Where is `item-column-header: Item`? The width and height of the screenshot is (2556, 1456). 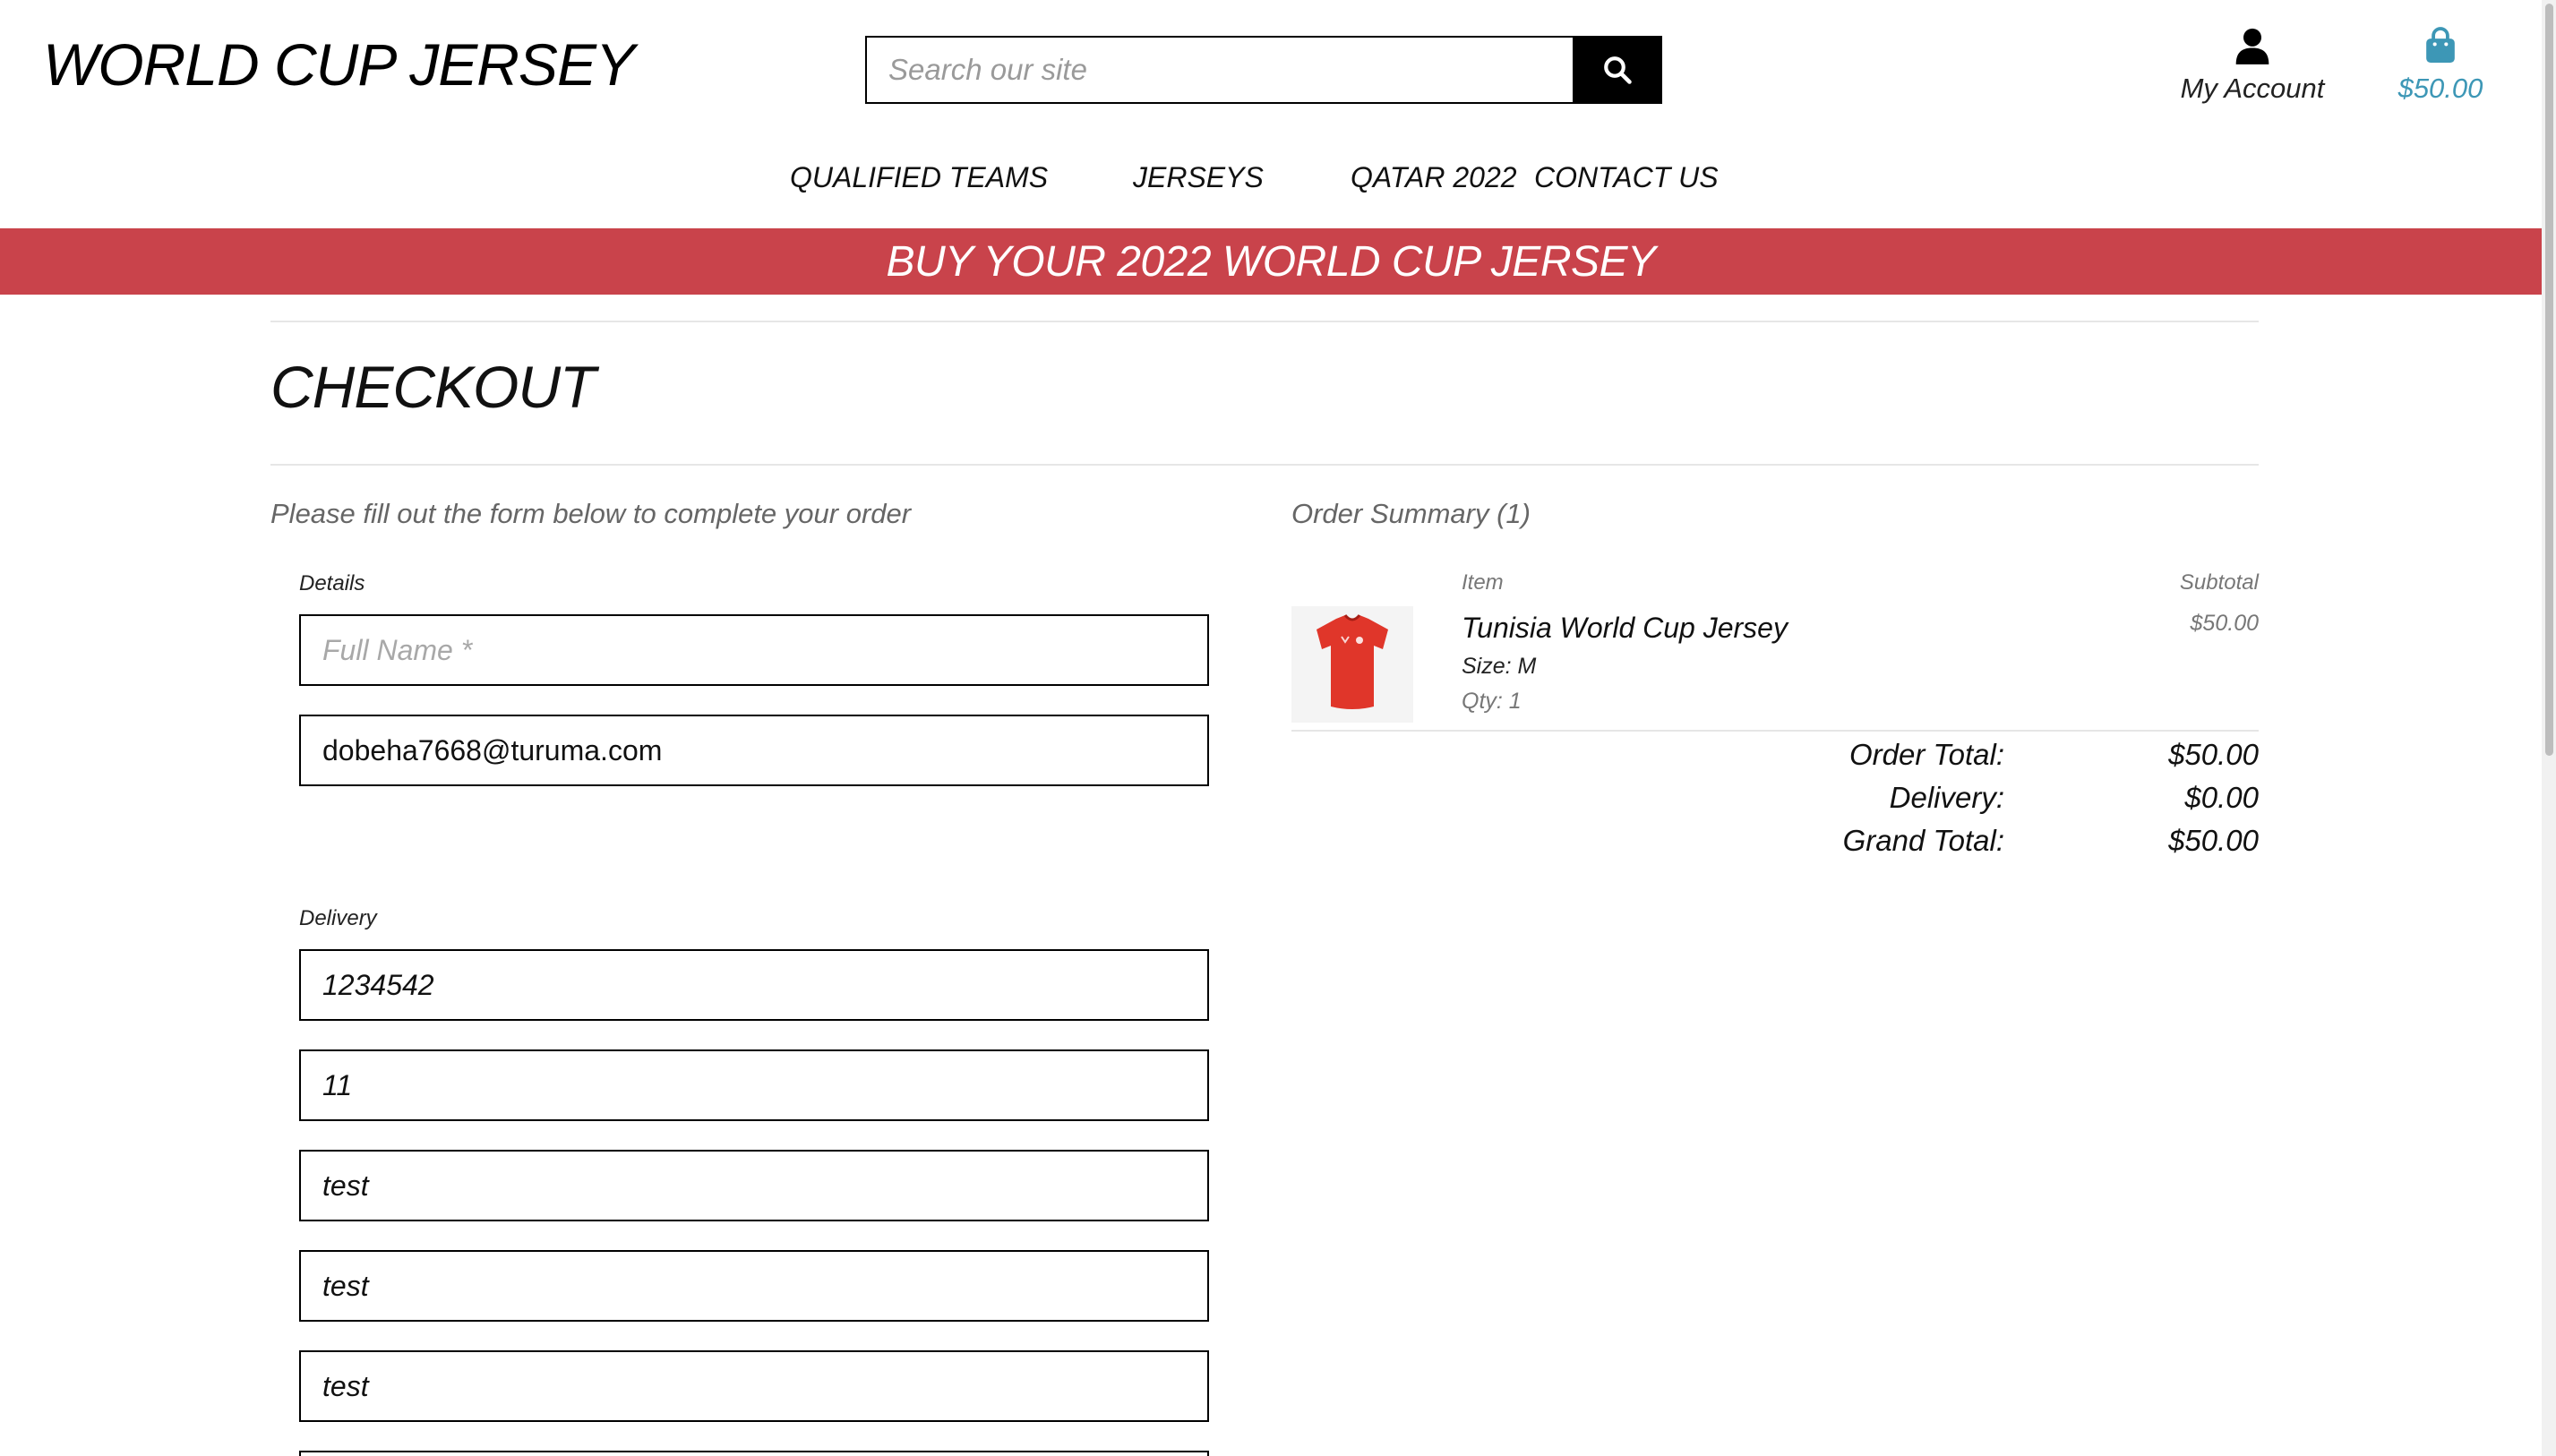 item-column-header: Item is located at coordinates (1483, 582).